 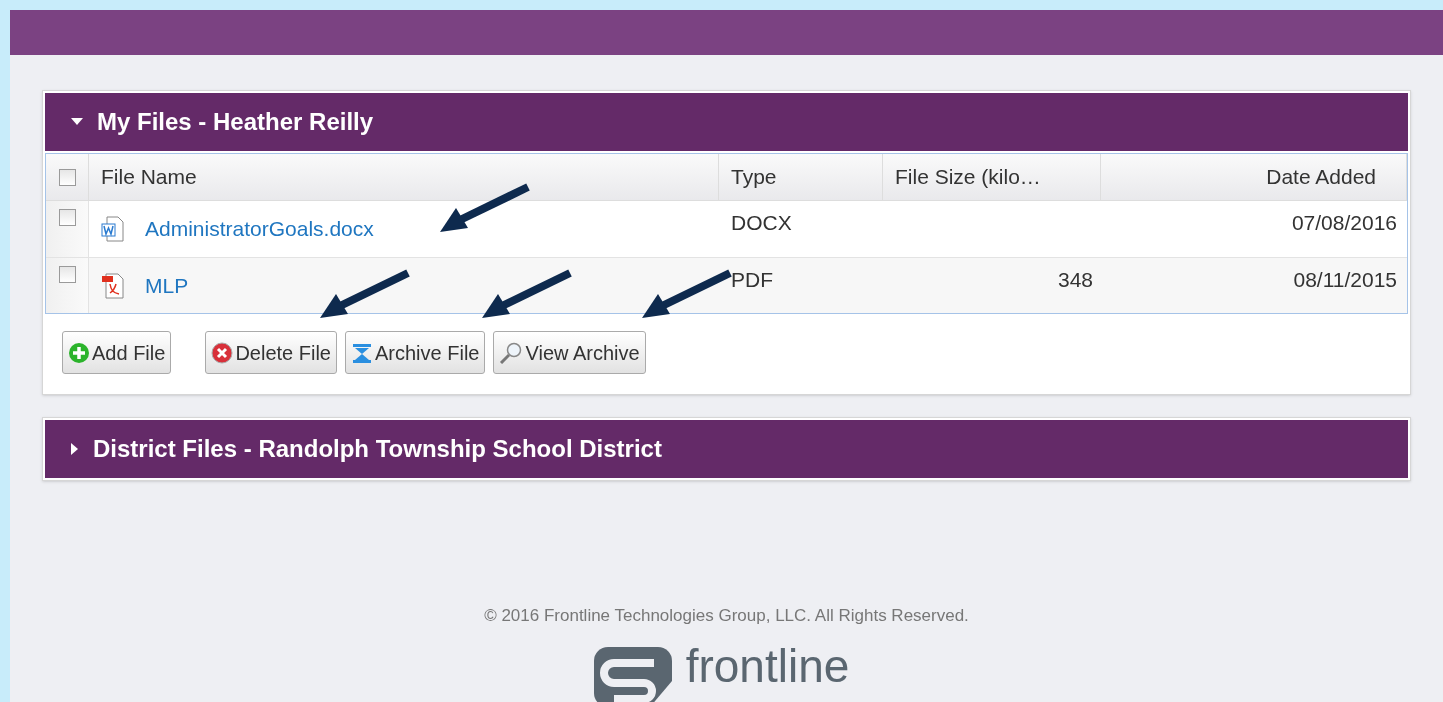 I want to click on table-cell-text: PDF, so click(x=752, y=280).